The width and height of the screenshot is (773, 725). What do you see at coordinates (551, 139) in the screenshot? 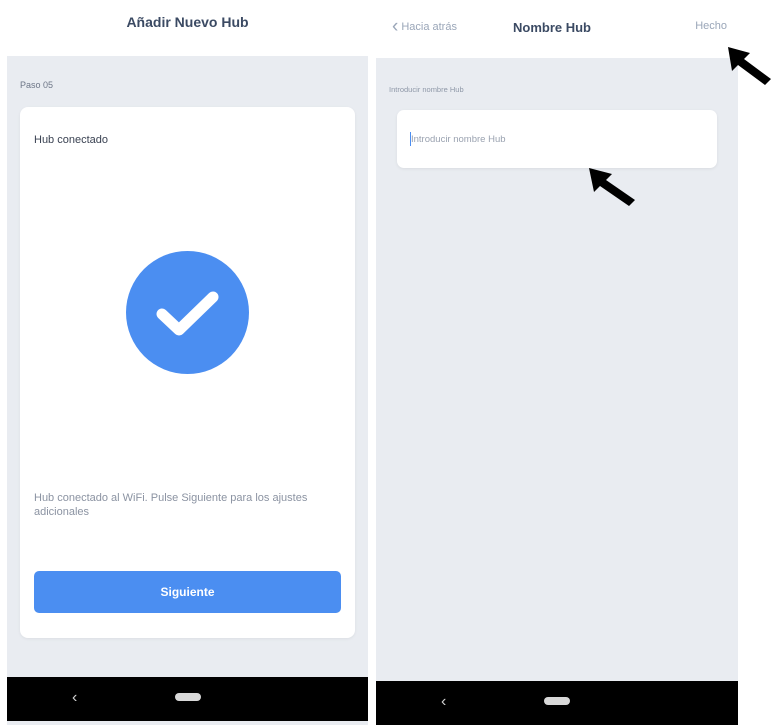
I see `hub-name-input` at bounding box center [551, 139].